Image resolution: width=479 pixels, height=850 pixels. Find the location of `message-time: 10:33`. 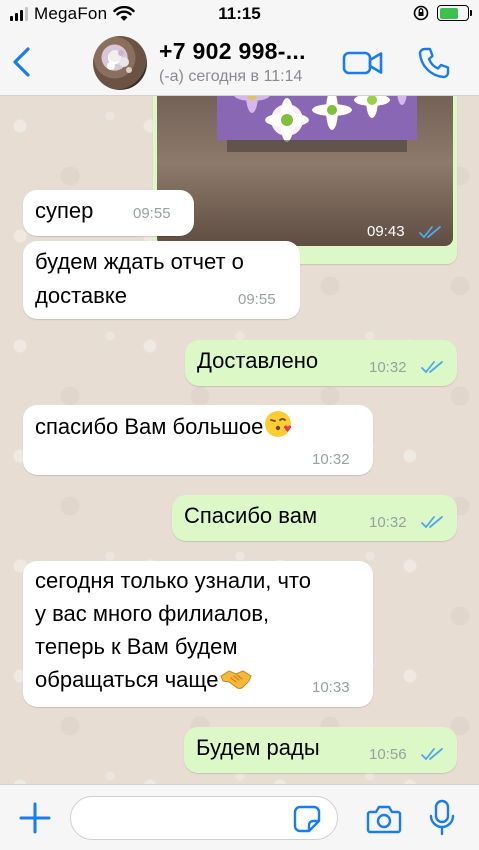

message-time: 10:33 is located at coordinates (331, 687).